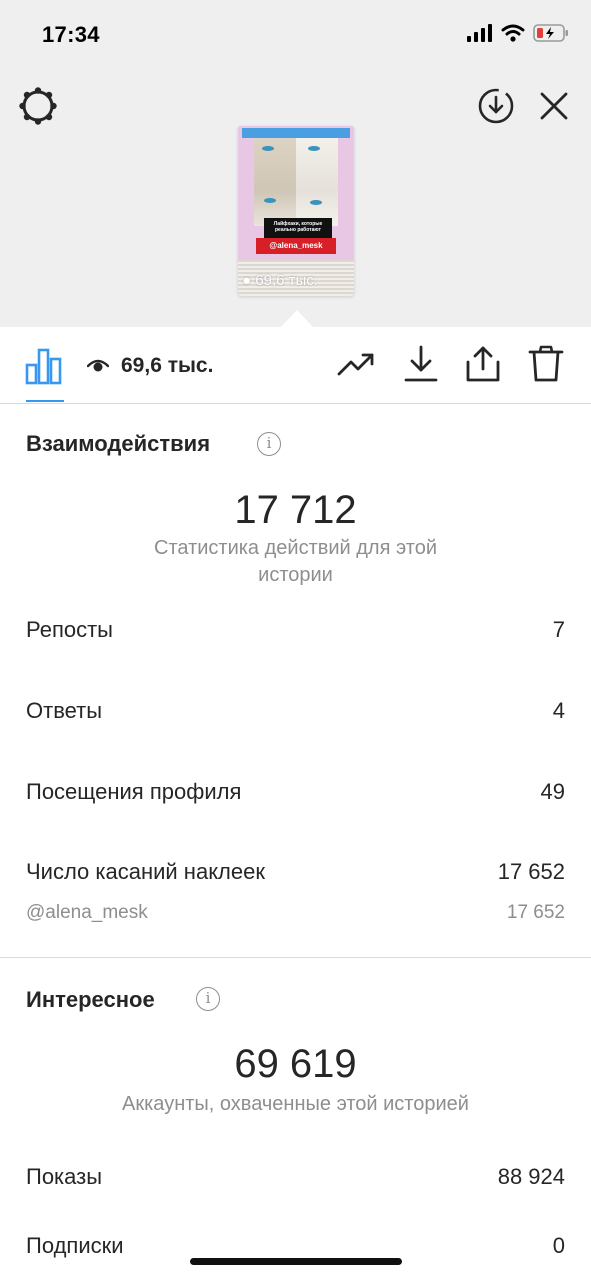 This screenshot has height=1280, width=591. What do you see at coordinates (295, 1177) in the screenshot?
I see `stat-row-impressions: Показы 88 924` at bounding box center [295, 1177].